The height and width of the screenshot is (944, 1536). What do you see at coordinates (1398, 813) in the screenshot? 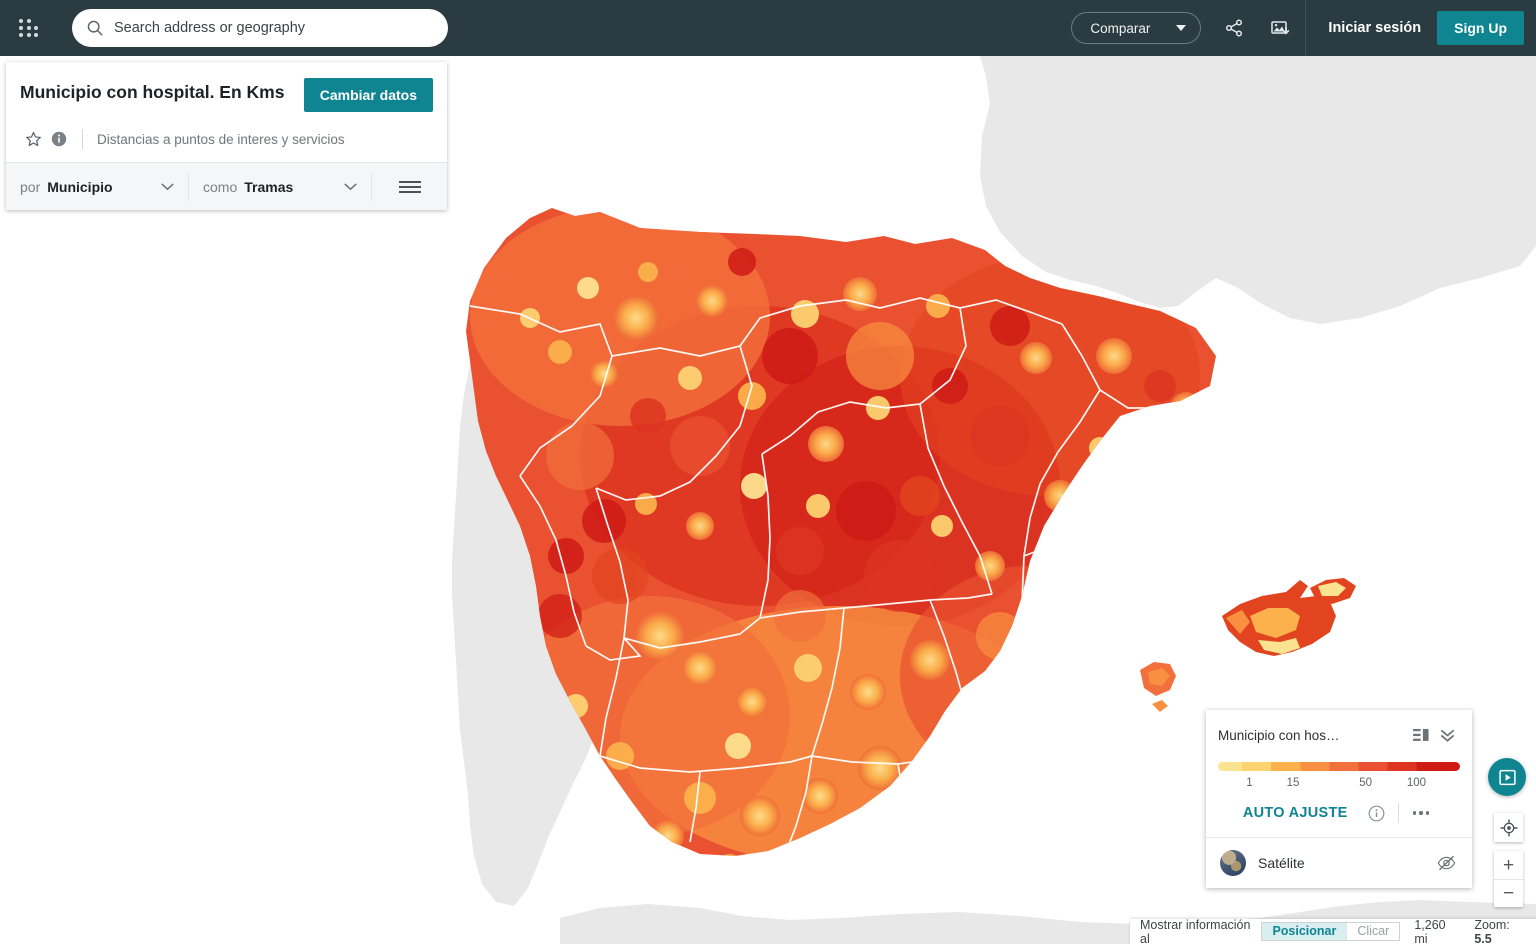
I see `legend-divider` at bounding box center [1398, 813].